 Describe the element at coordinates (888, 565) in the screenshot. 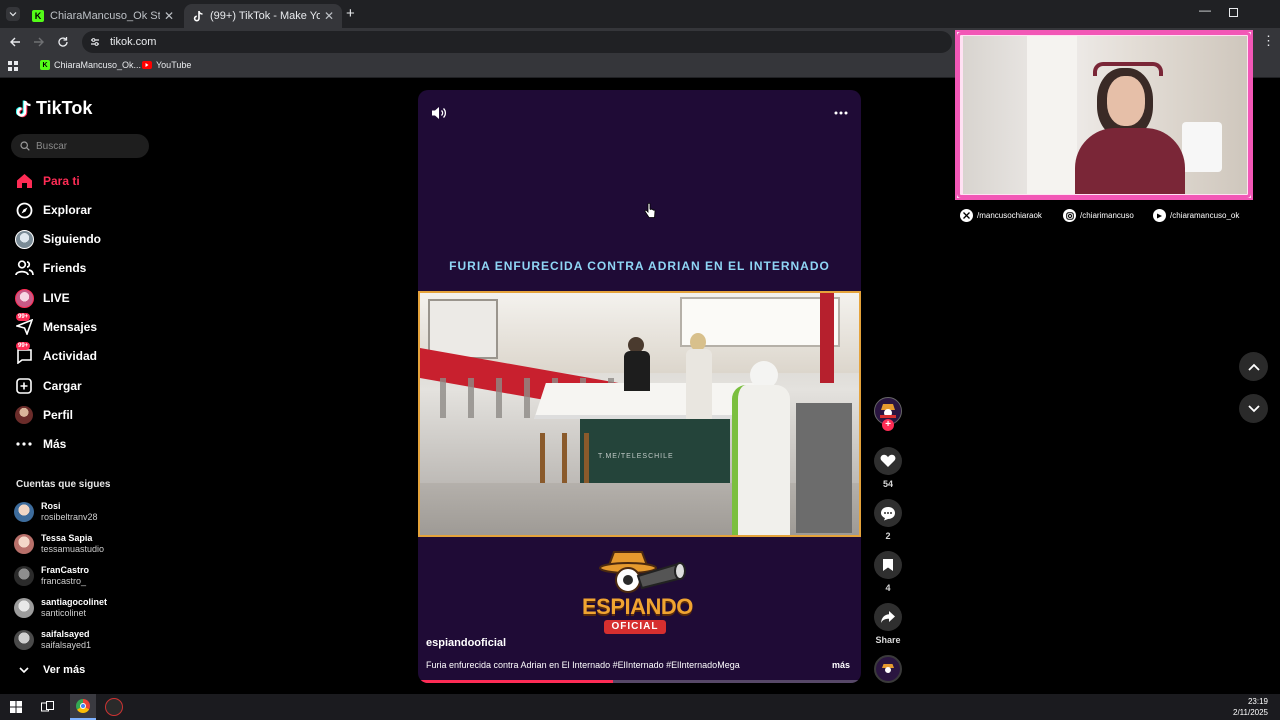

I see `bookmark-icon` at that location.